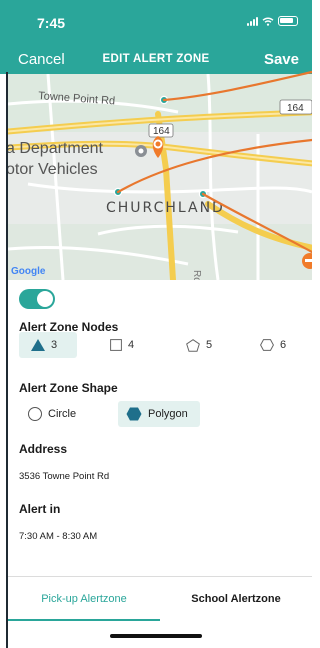 This screenshot has width=320, height=648. I want to click on save-button: Save, so click(281, 59).